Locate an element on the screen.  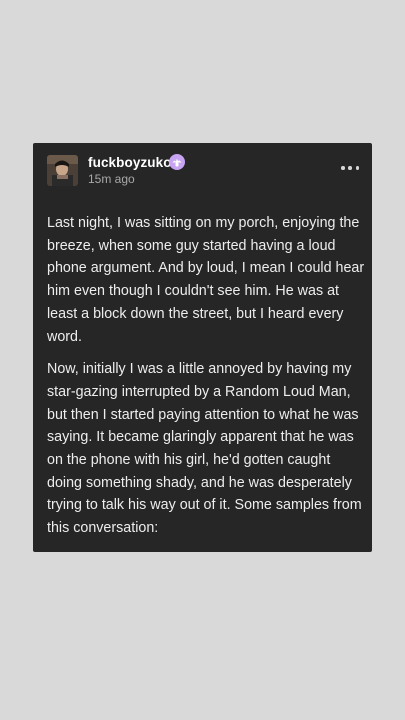
post-timestamp: 15m ago is located at coordinates (111, 179).